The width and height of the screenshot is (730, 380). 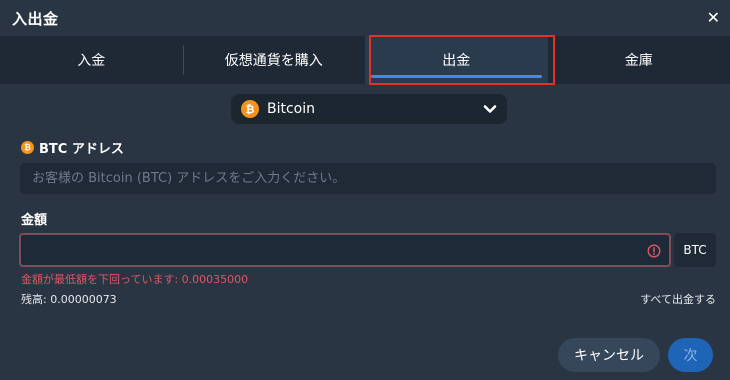 What do you see at coordinates (490, 109) in the screenshot?
I see `chevron-down-icon` at bounding box center [490, 109].